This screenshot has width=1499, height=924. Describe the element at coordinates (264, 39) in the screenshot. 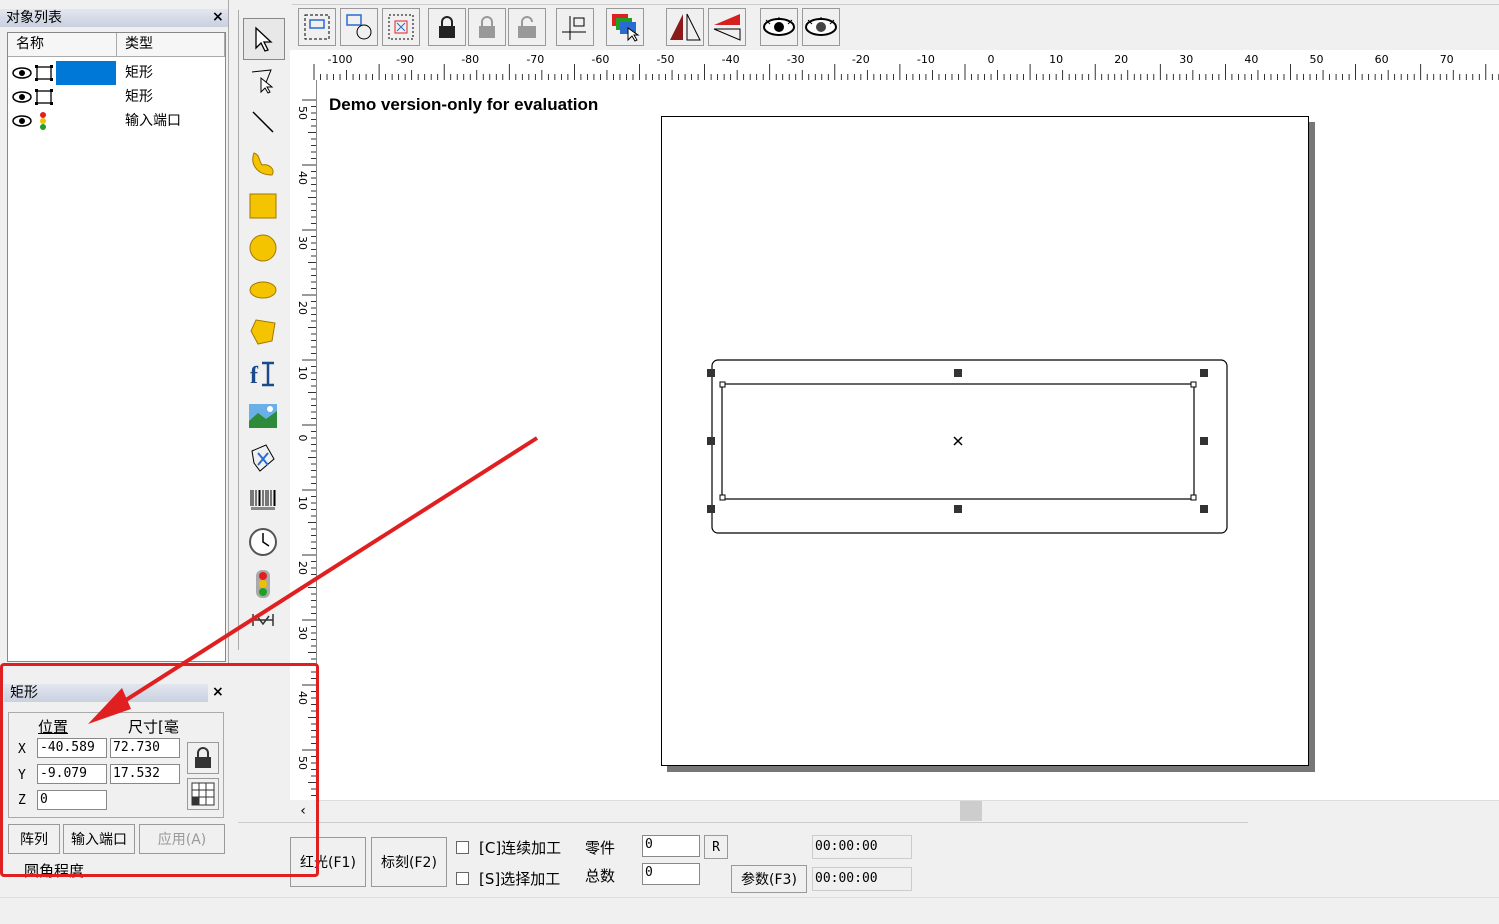

I see `select-tool` at that location.